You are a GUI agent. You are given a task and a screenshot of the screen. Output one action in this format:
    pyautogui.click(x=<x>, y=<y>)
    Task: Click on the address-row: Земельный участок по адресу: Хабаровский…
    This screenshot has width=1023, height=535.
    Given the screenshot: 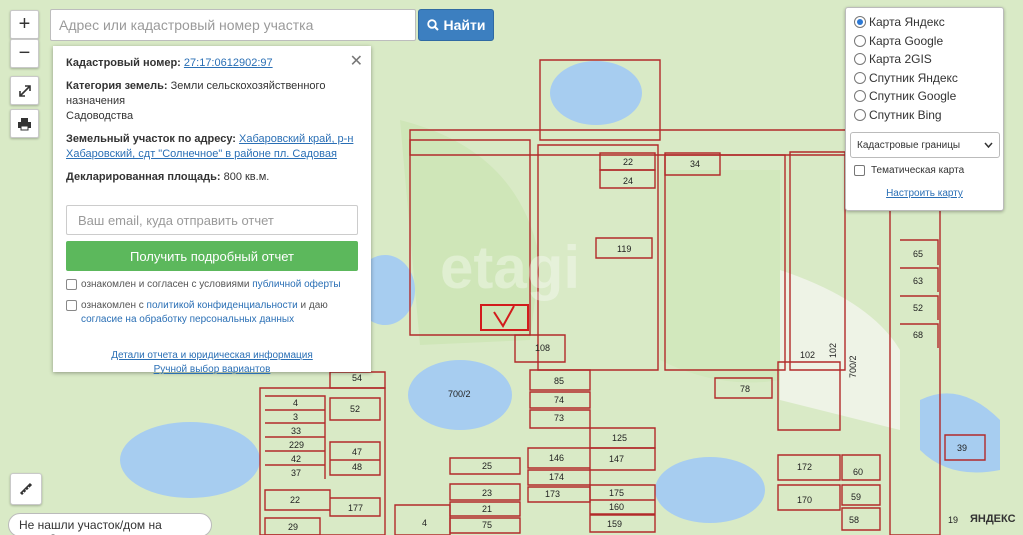 What is the action you would take?
    pyautogui.click(x=212, y=147)
    